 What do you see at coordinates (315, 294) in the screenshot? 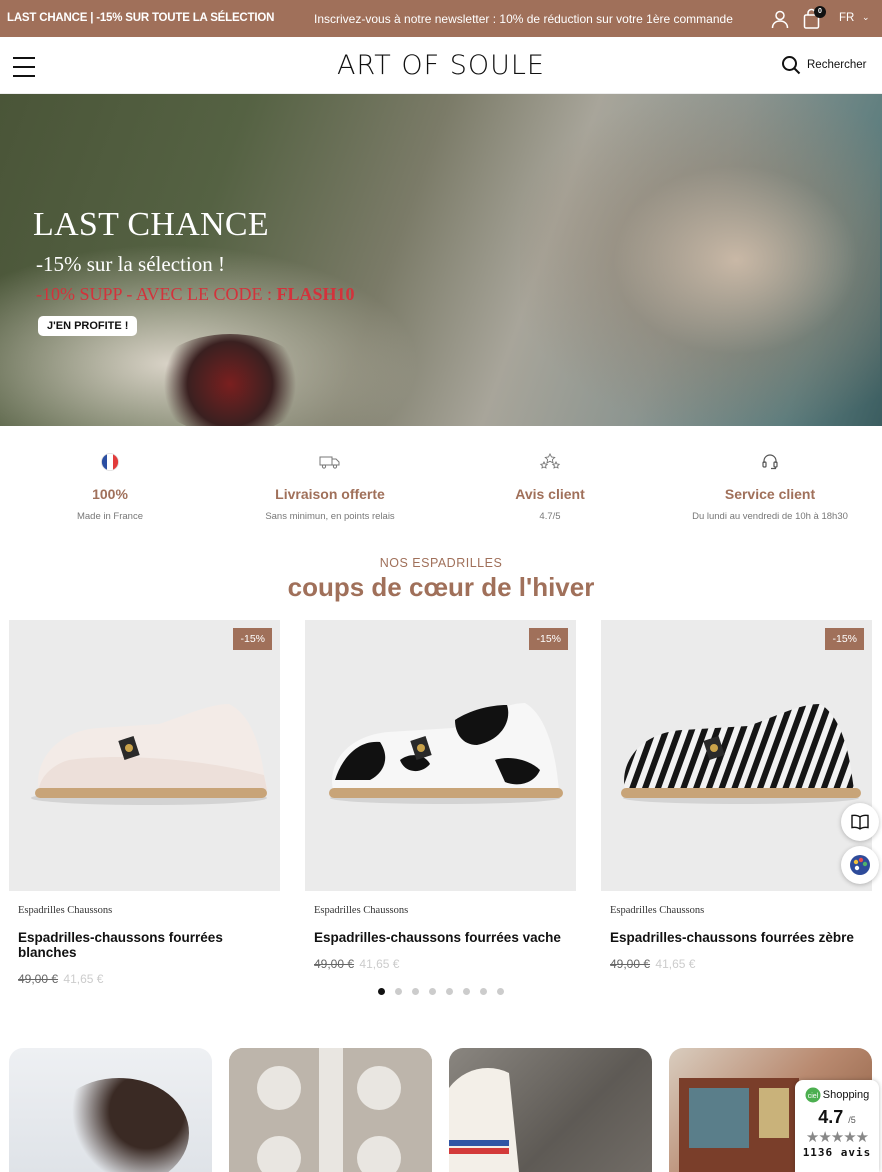
I see `promo-code: FLASH10` at bounding box center [315, 294].